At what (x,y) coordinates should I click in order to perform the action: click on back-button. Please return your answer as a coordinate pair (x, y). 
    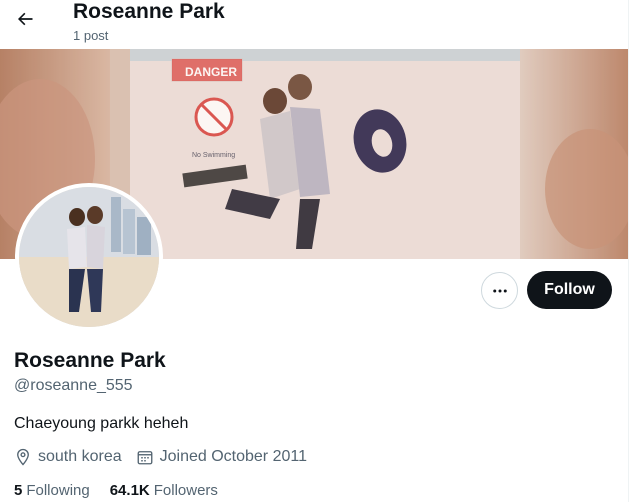
    Looking at the image, I should click on (25, 19).